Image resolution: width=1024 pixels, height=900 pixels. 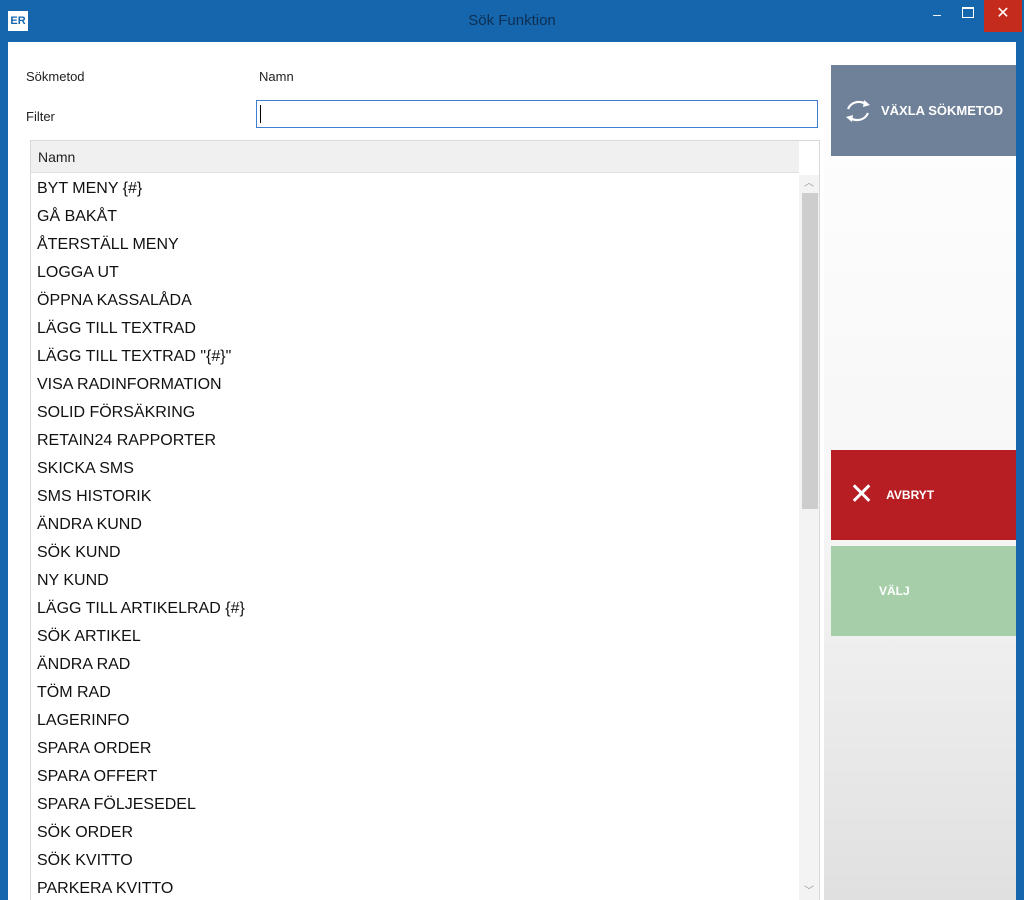 I want to click on scroll-down-icon: ﹀, so click(x=809, y=891).